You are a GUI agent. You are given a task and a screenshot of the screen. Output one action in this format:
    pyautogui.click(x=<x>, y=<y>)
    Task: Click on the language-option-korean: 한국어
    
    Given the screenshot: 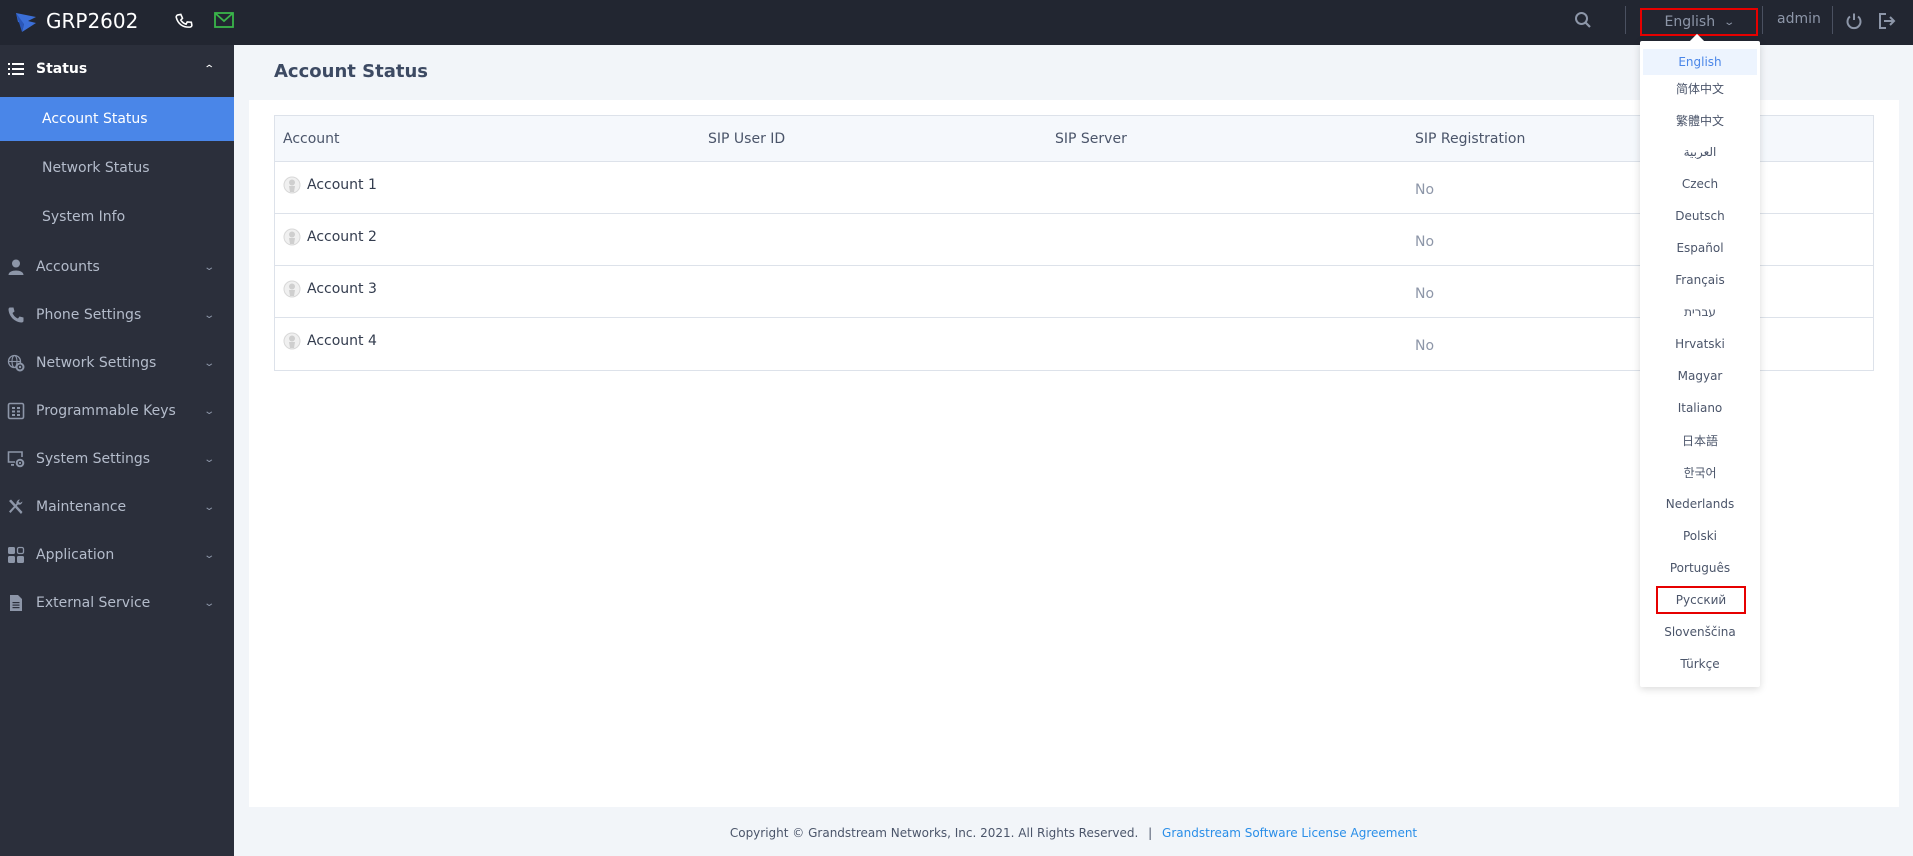 What is the action you would take?
    pyautogui.click(x=1700, y=472)
    